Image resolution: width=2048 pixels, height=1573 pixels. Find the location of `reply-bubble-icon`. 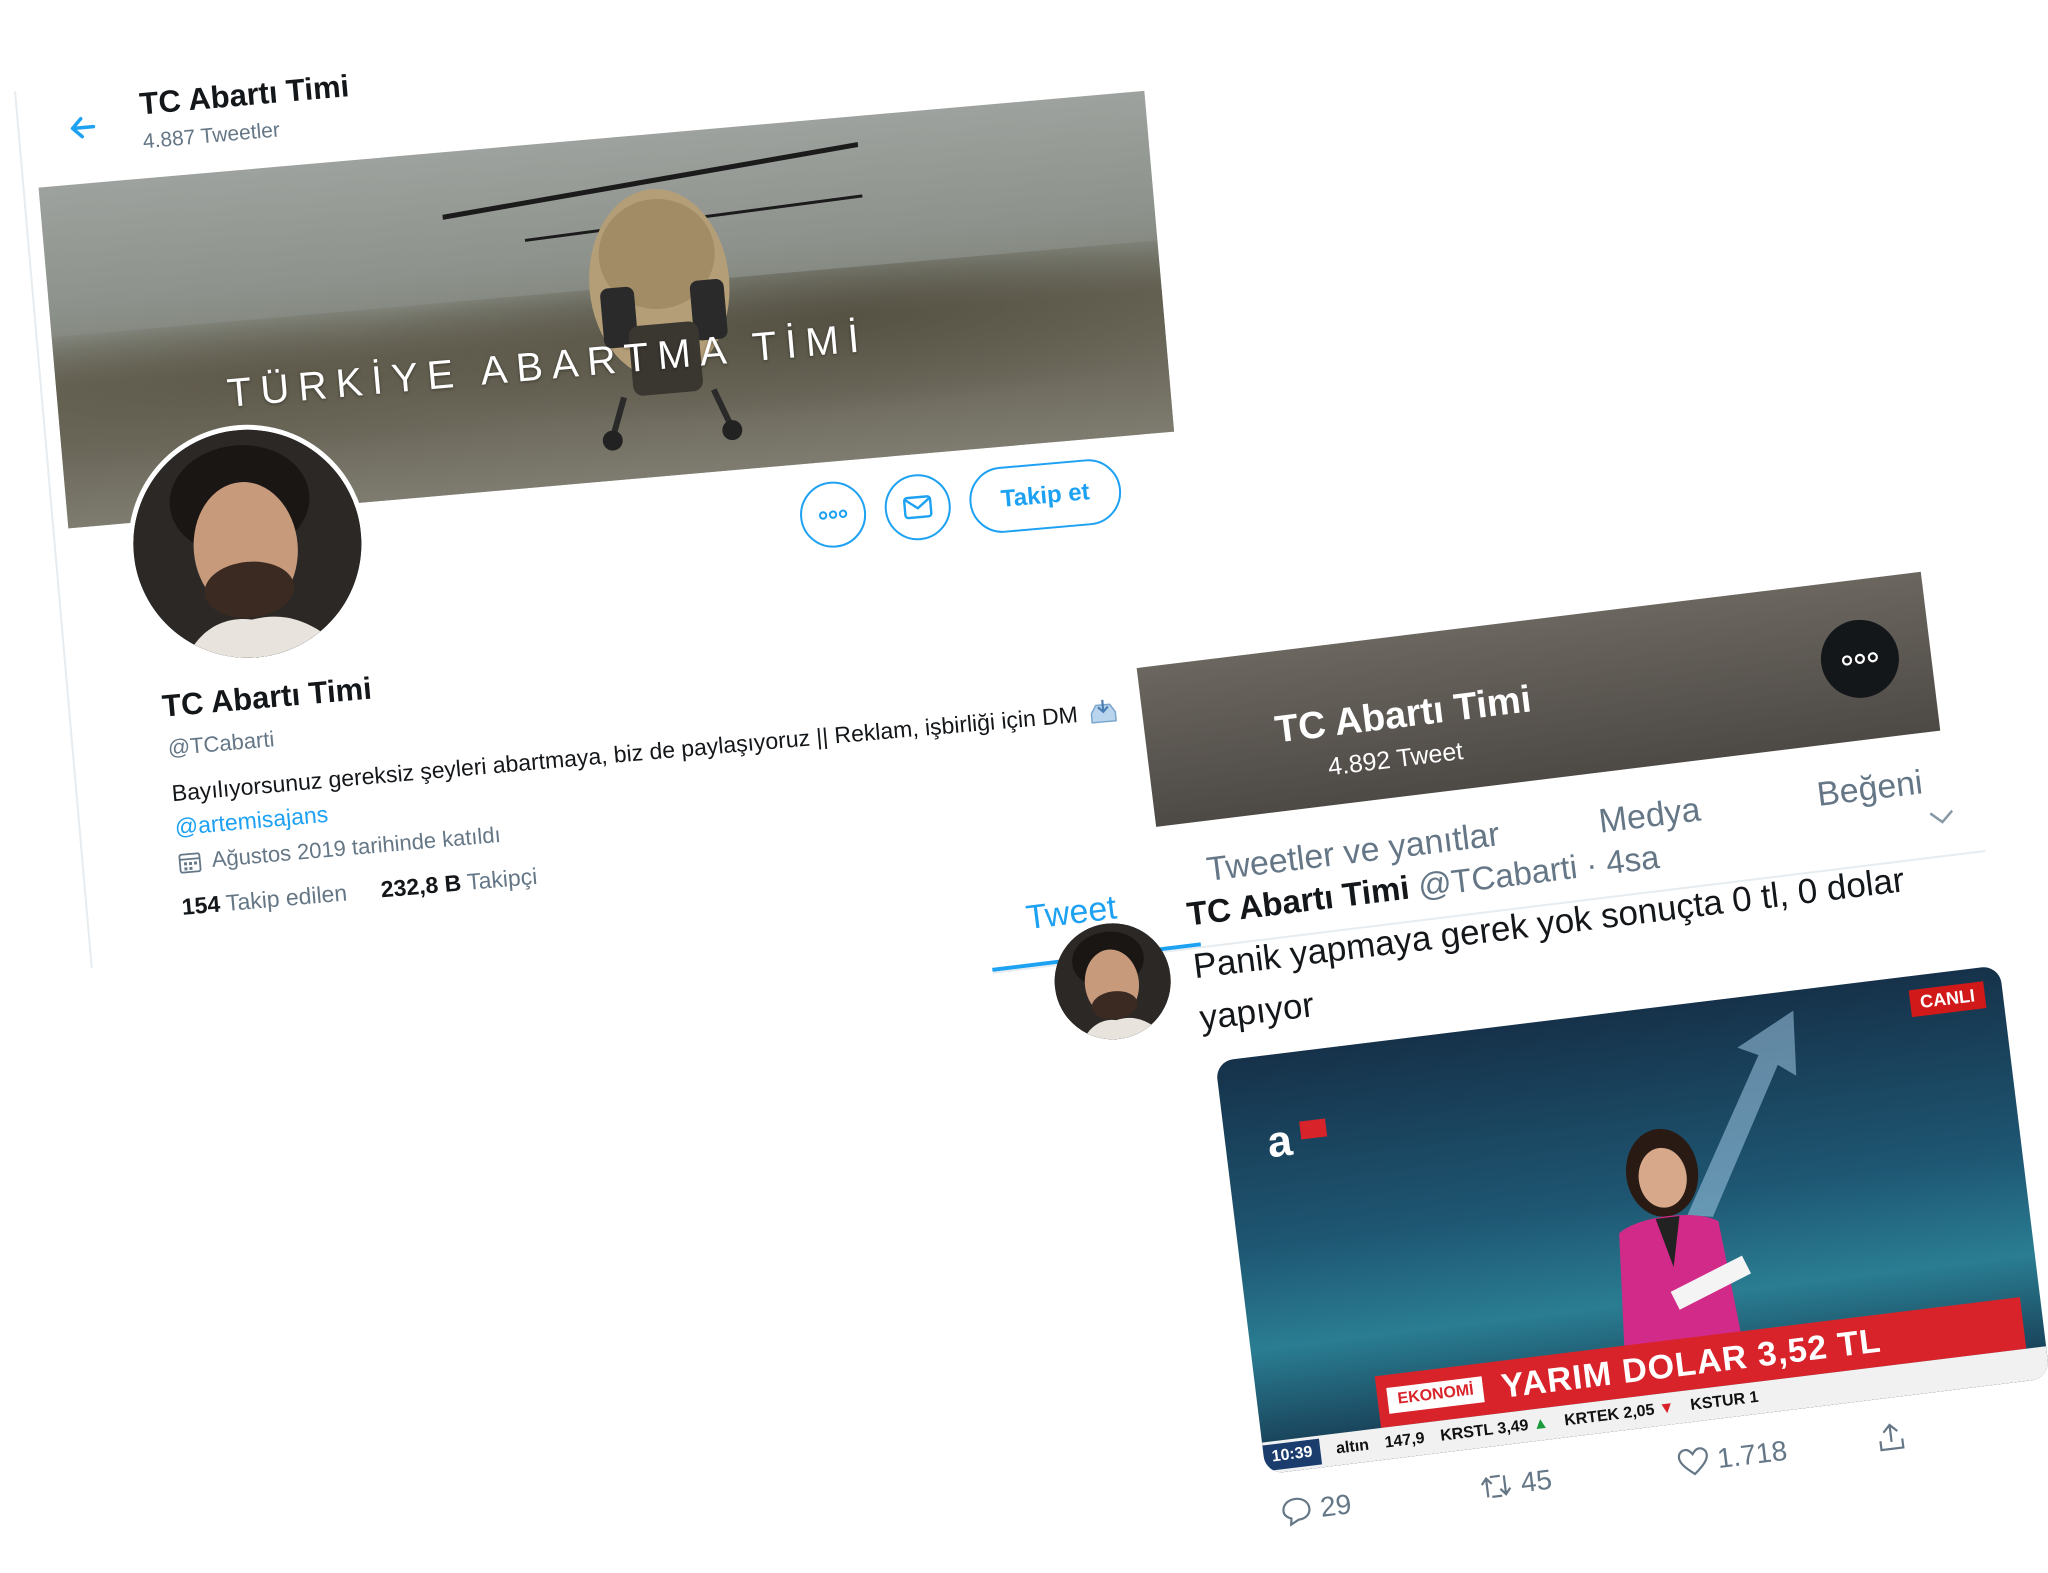

reply-bubble-icon is located at coordinates (1296, 1512).